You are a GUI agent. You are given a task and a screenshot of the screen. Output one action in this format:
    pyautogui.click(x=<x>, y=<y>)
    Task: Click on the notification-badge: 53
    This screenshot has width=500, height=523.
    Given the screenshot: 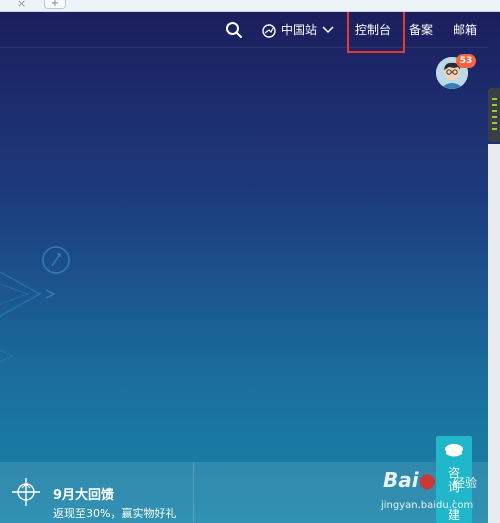 What is the action you would take?
    pyautogui.click(x=466, y=61)
    